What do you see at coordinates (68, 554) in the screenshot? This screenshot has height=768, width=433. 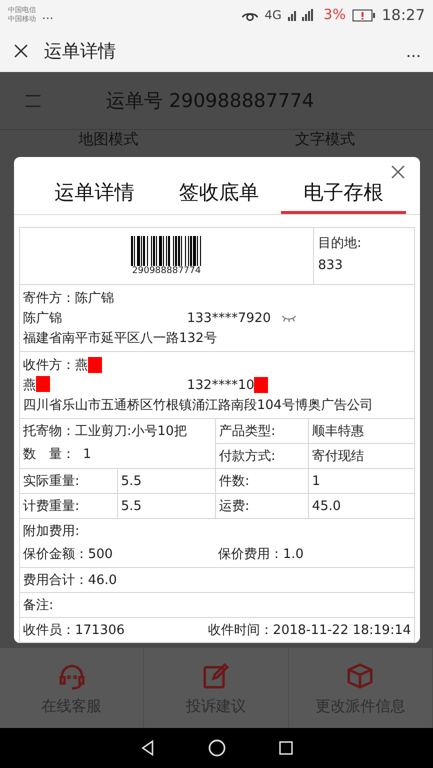 I see `insured-amount: 保价金额：500` at bounding box center [68, 554].